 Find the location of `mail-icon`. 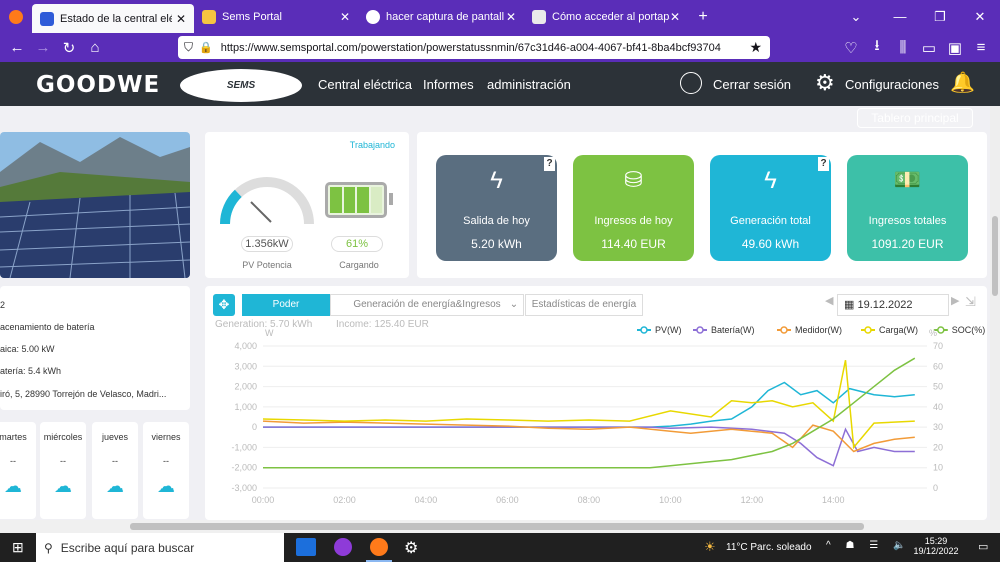

mail-icon is located at coordinates (306, 547).